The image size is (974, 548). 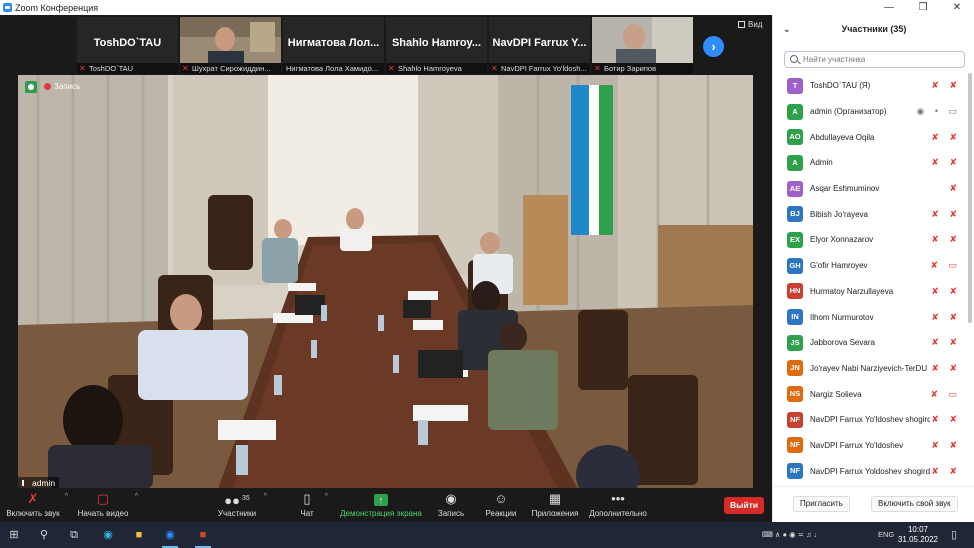 I want to click on tile-caption-text: ToshDO`TAU, so click(x=111, y=68).